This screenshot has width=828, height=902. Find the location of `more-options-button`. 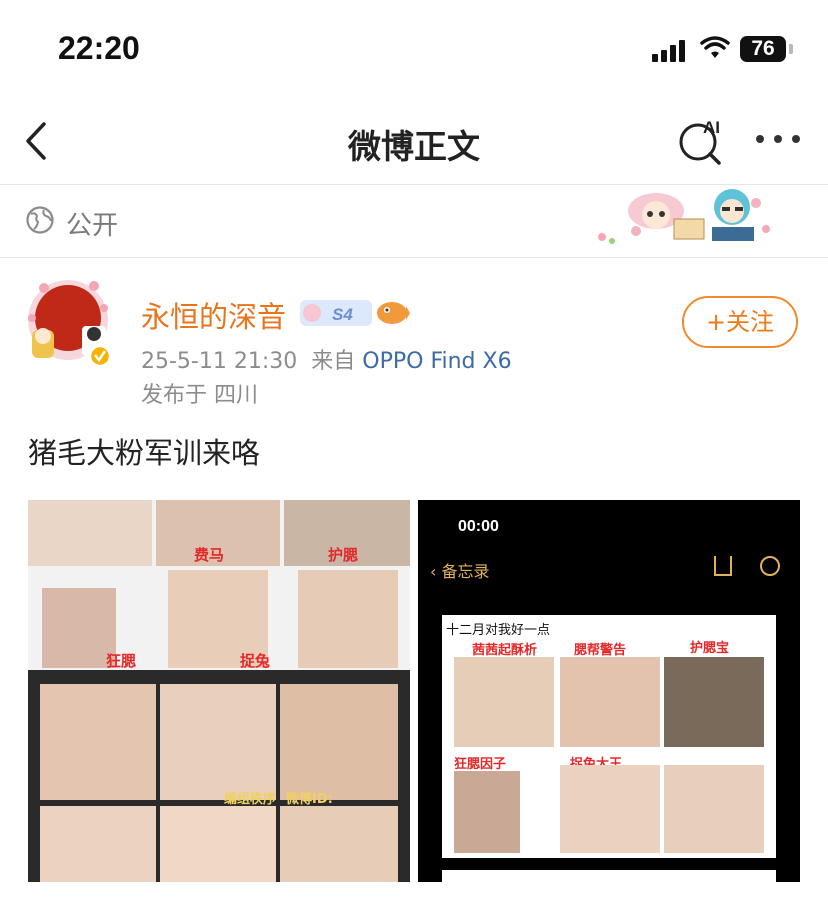

more-options-button is located at coordinates (778, 139).